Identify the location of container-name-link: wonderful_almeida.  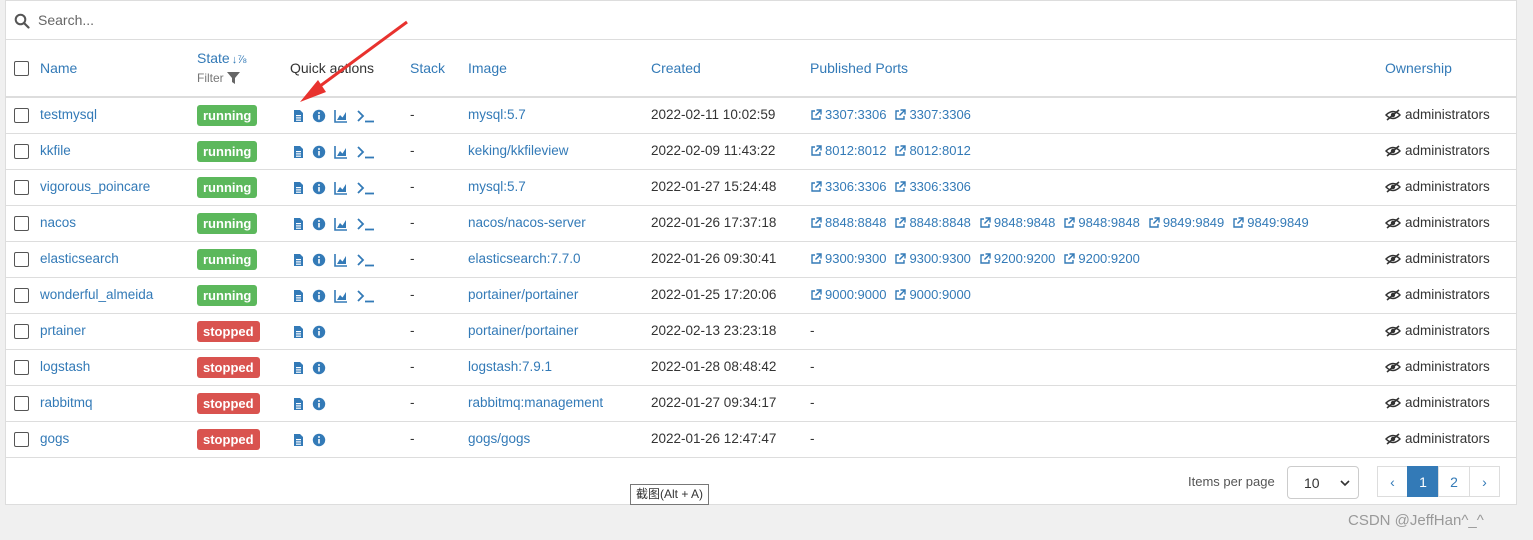
(96, 294).